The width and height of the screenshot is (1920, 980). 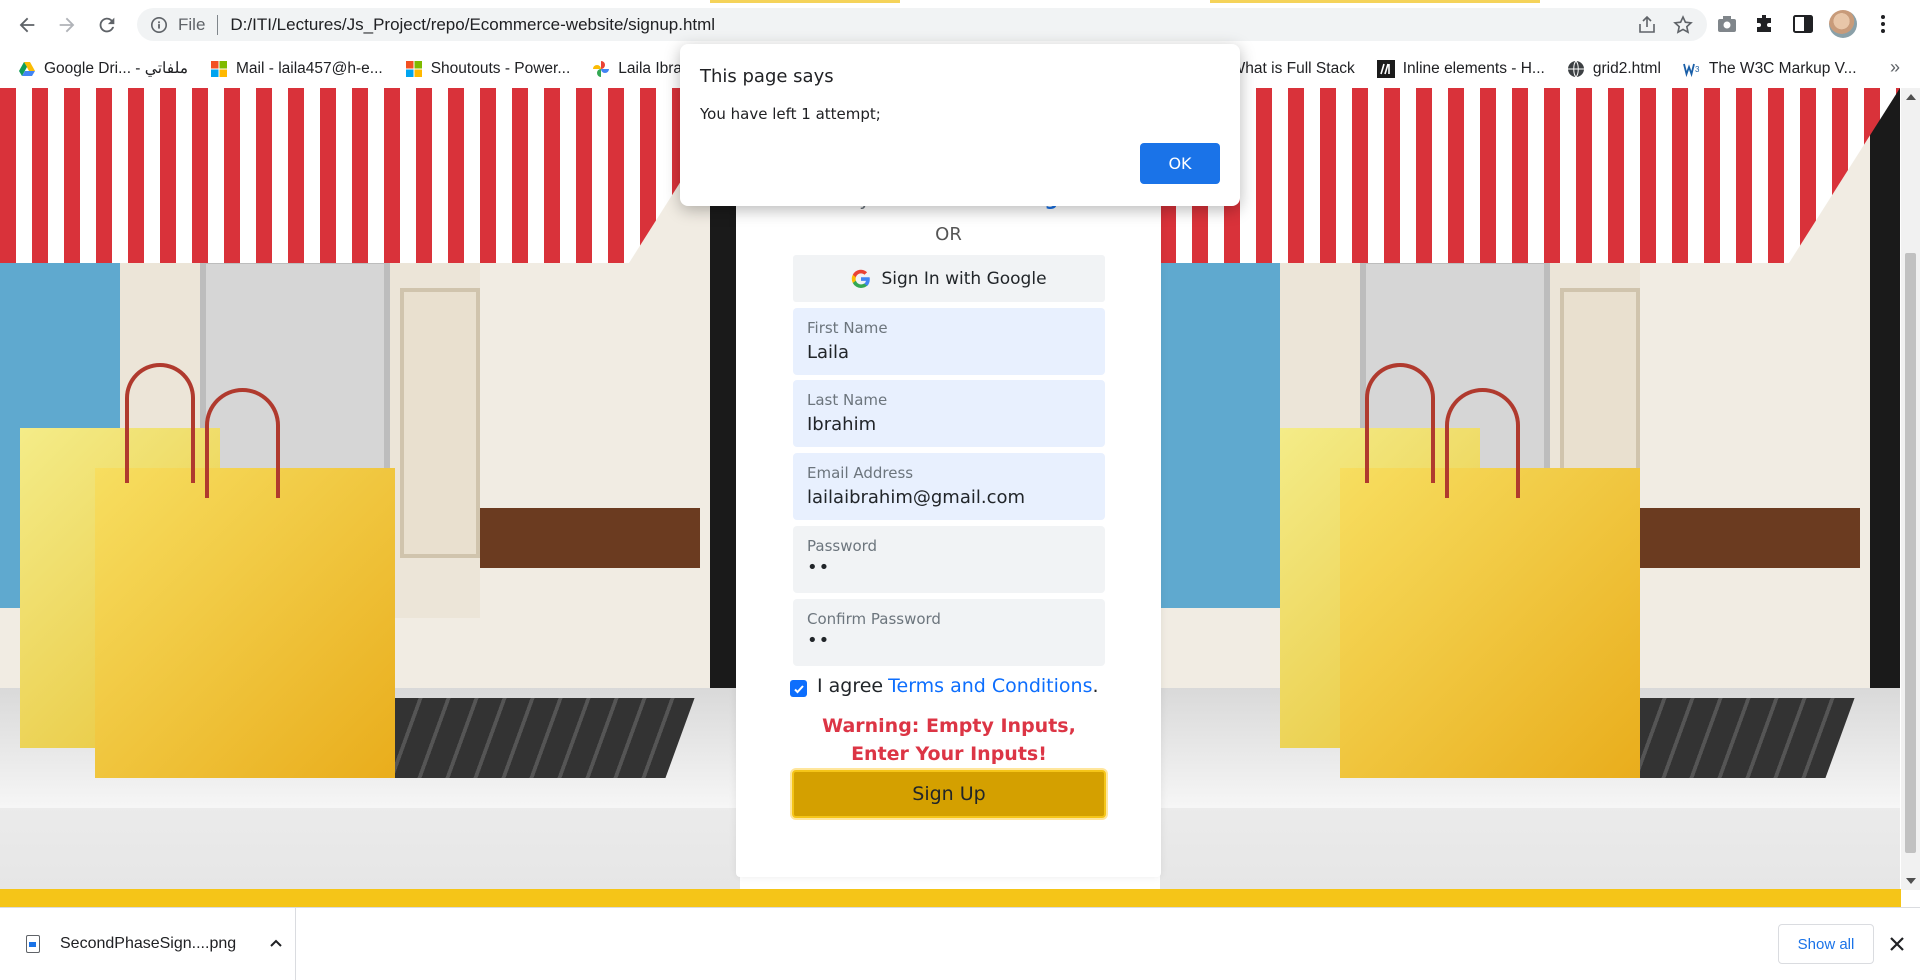 What do you see at coordinates (964, 278) in the screenshot?
I see `google-button-label: Sign In with Google` at bounding box center [964, 278].